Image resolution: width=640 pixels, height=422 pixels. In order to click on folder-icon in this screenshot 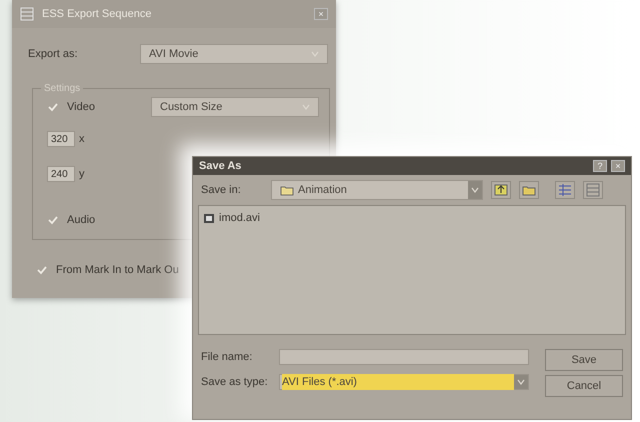, I will do `click(287, 190)`.